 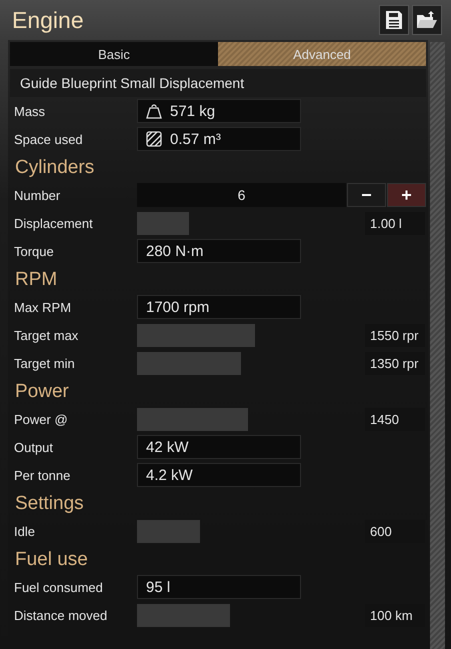 What do you see at coordinates (394, 20) in the screenshot?
I see `save-button` at bounding box center [394, 20].